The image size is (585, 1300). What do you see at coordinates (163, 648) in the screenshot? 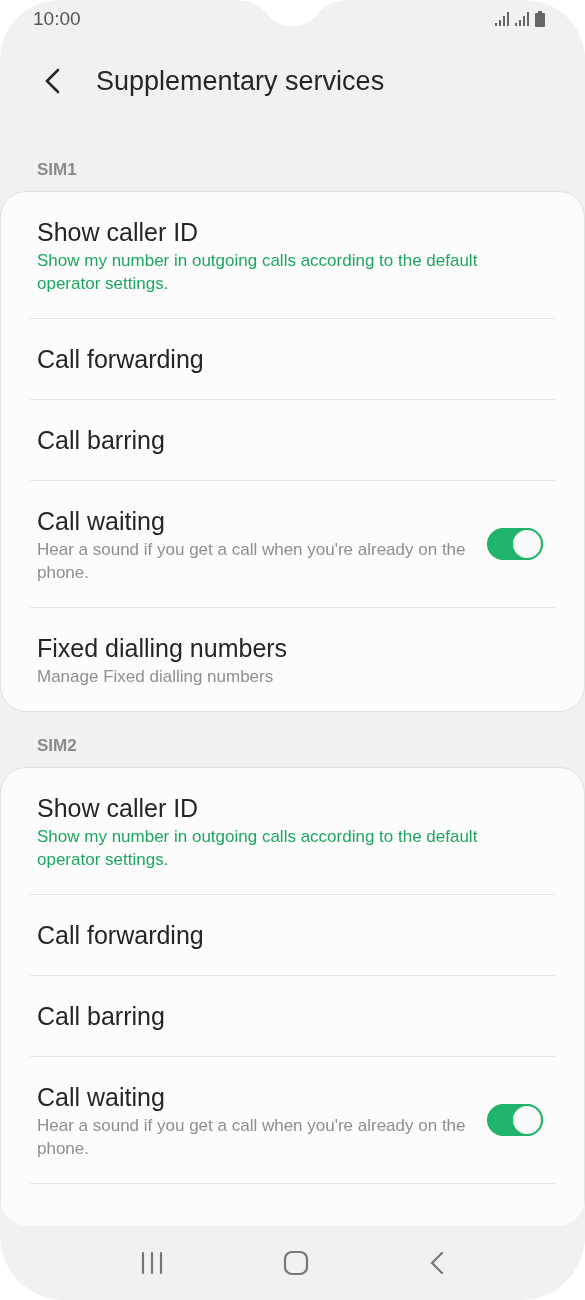
I see `item-title: Fixed dialling numbers` at bounding box center [163, 648].